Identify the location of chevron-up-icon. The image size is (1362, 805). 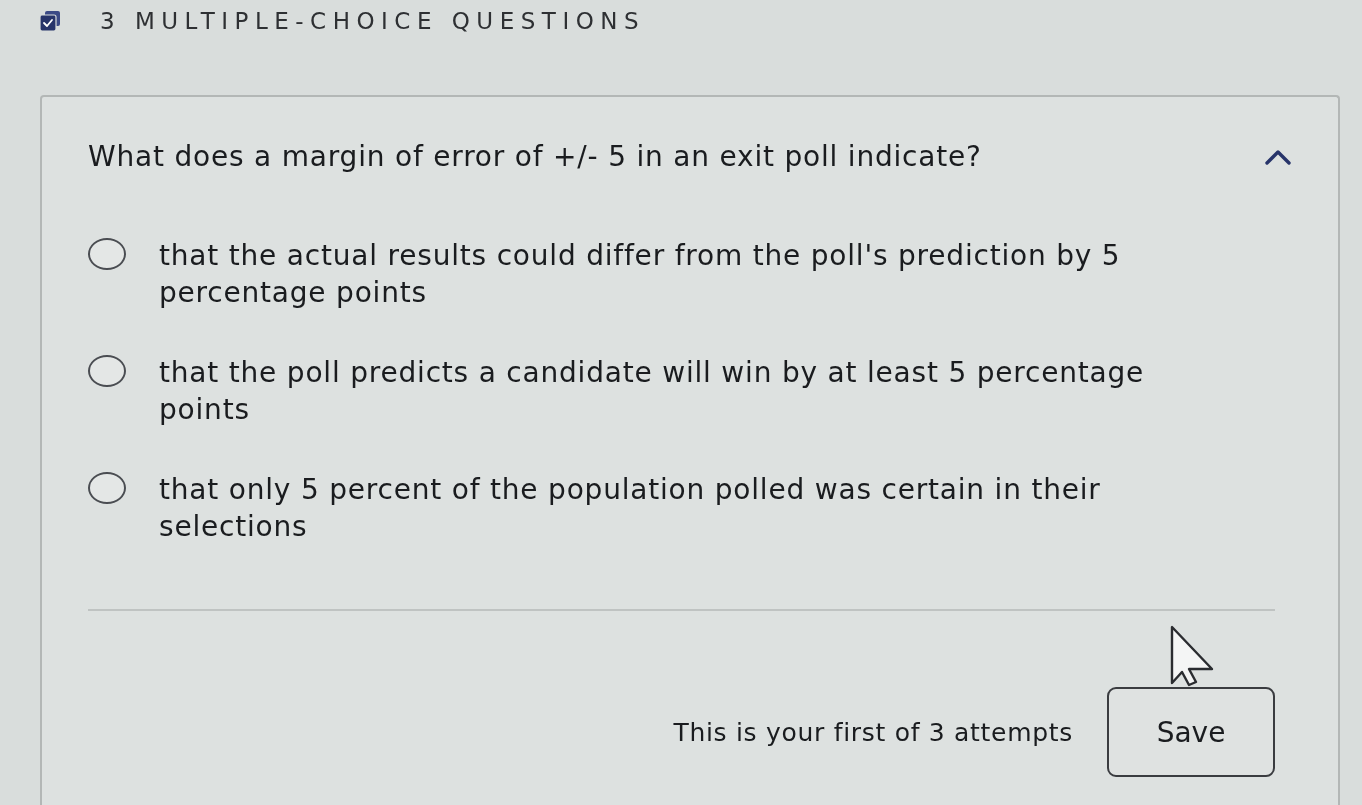
(1278, 157).